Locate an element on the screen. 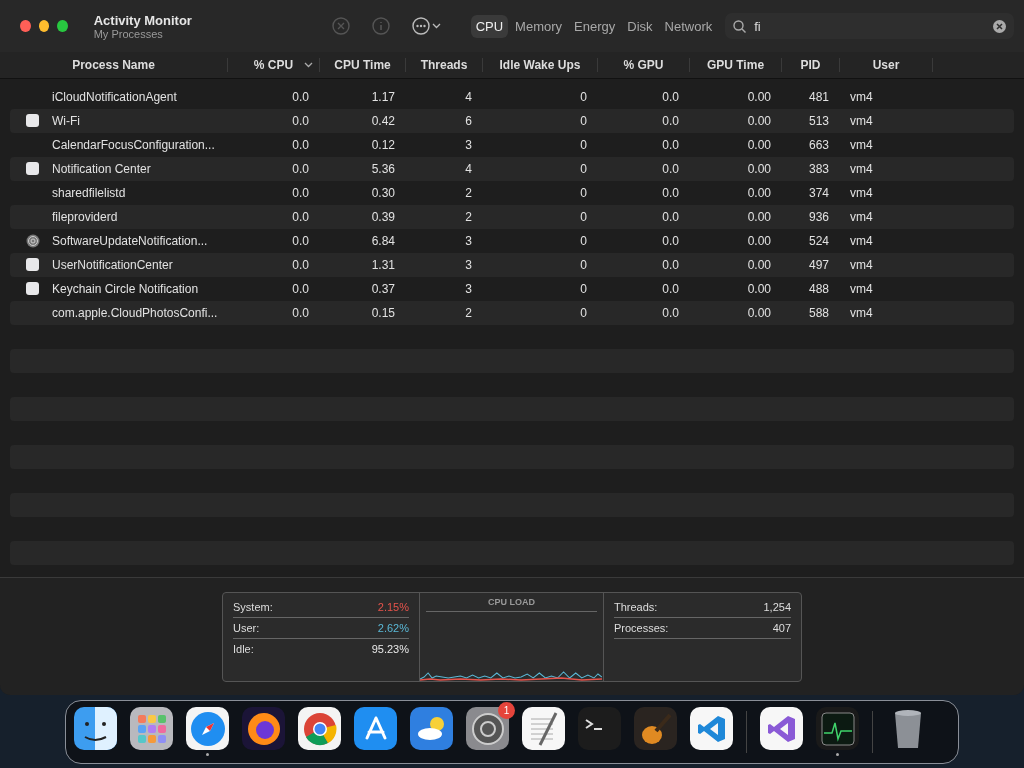  search-field: fi is located at coordinates (869, 26).